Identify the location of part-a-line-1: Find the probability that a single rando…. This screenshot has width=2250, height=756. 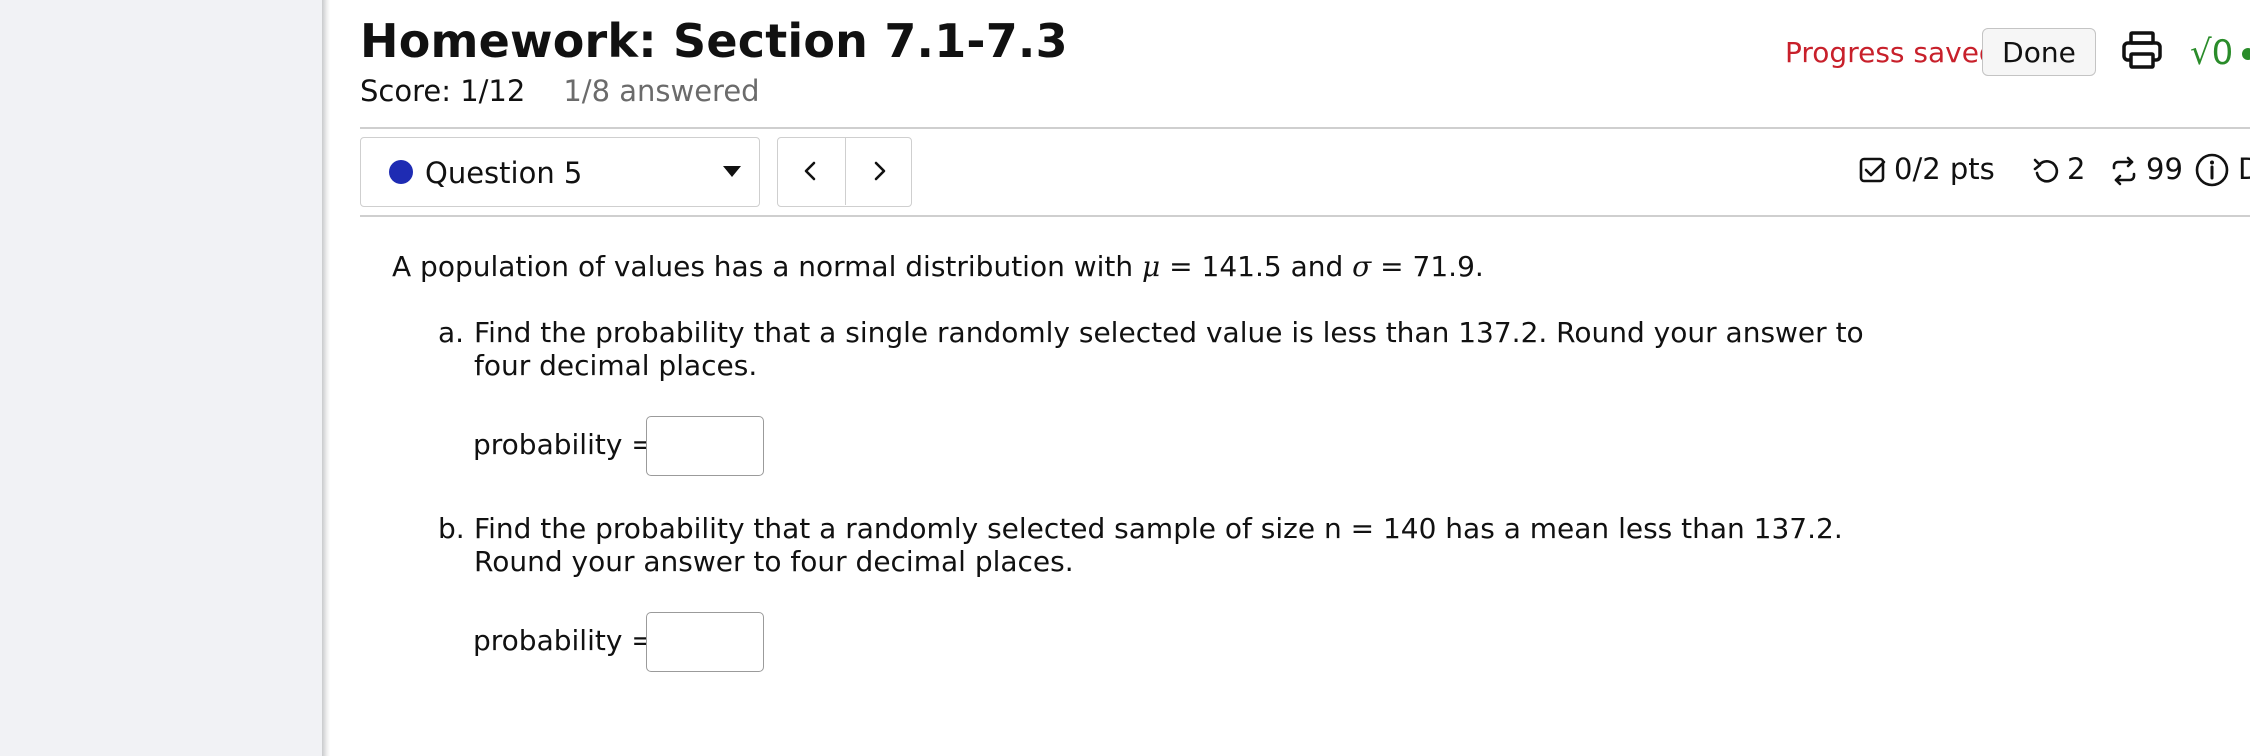
(1169, 332).